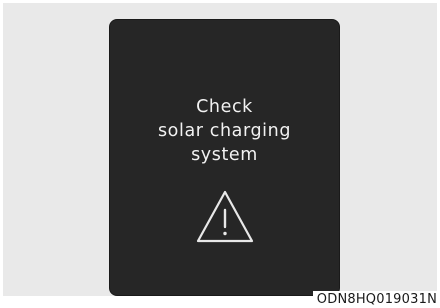 Image resolution: width=440 pixels, height=308 pixels. What do you see at coordinates (225, 216) in the screenshot?
I see `warning-triangle-icon` at bounding box center [225, 216].